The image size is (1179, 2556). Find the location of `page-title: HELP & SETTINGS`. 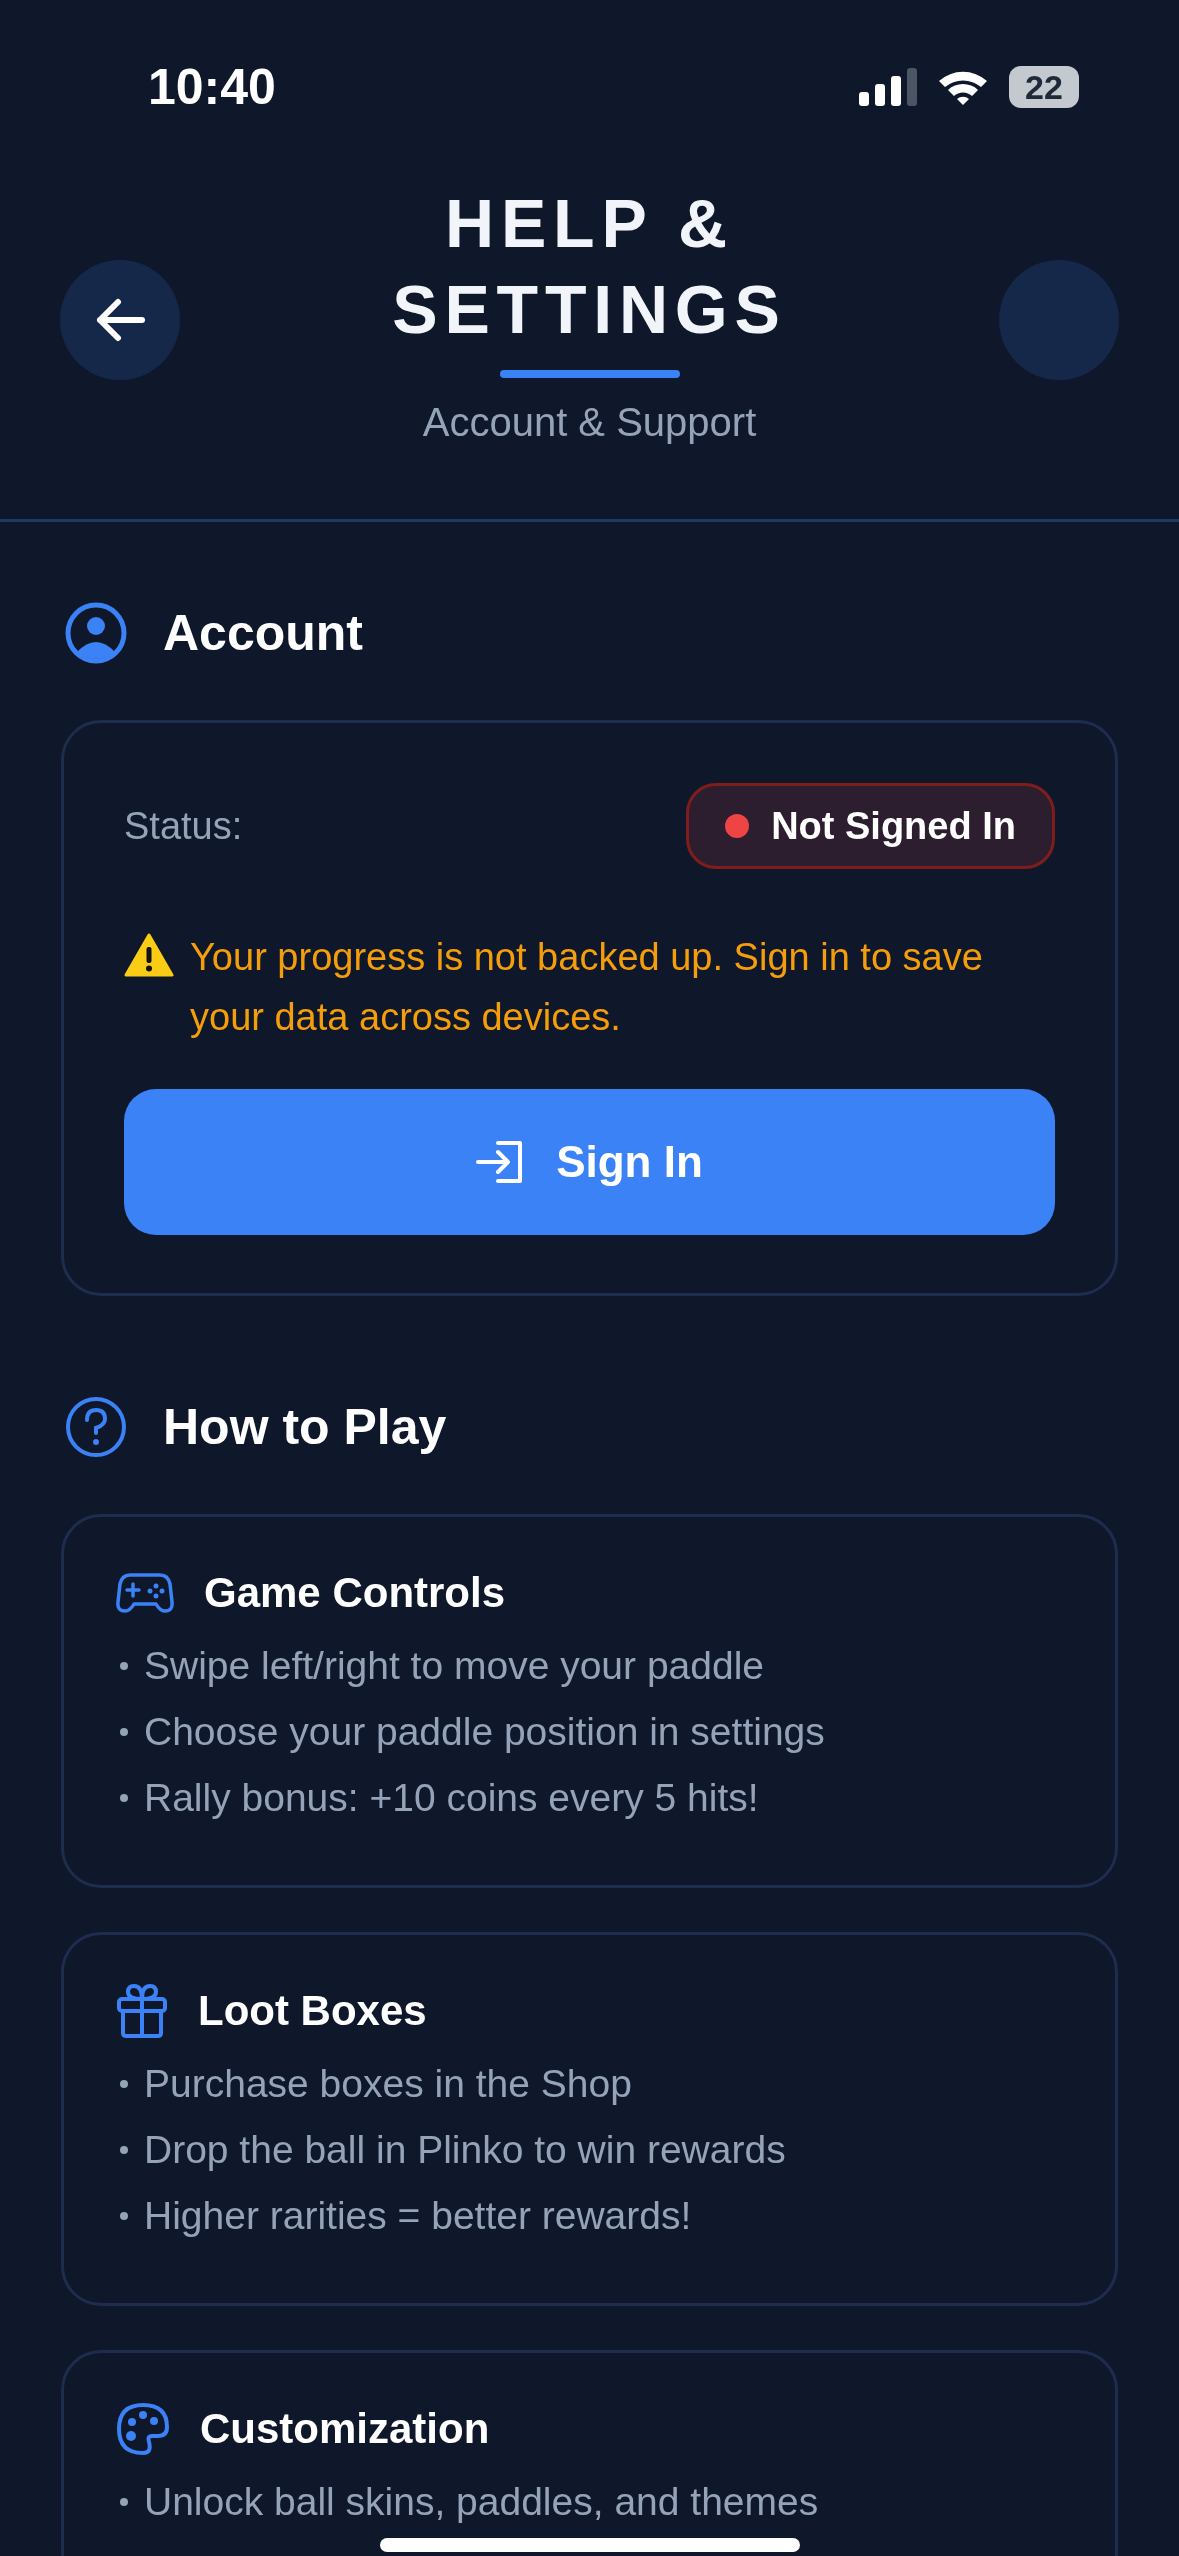

page-title: HELP & SETTINGS is located at coordinates (589, 266).